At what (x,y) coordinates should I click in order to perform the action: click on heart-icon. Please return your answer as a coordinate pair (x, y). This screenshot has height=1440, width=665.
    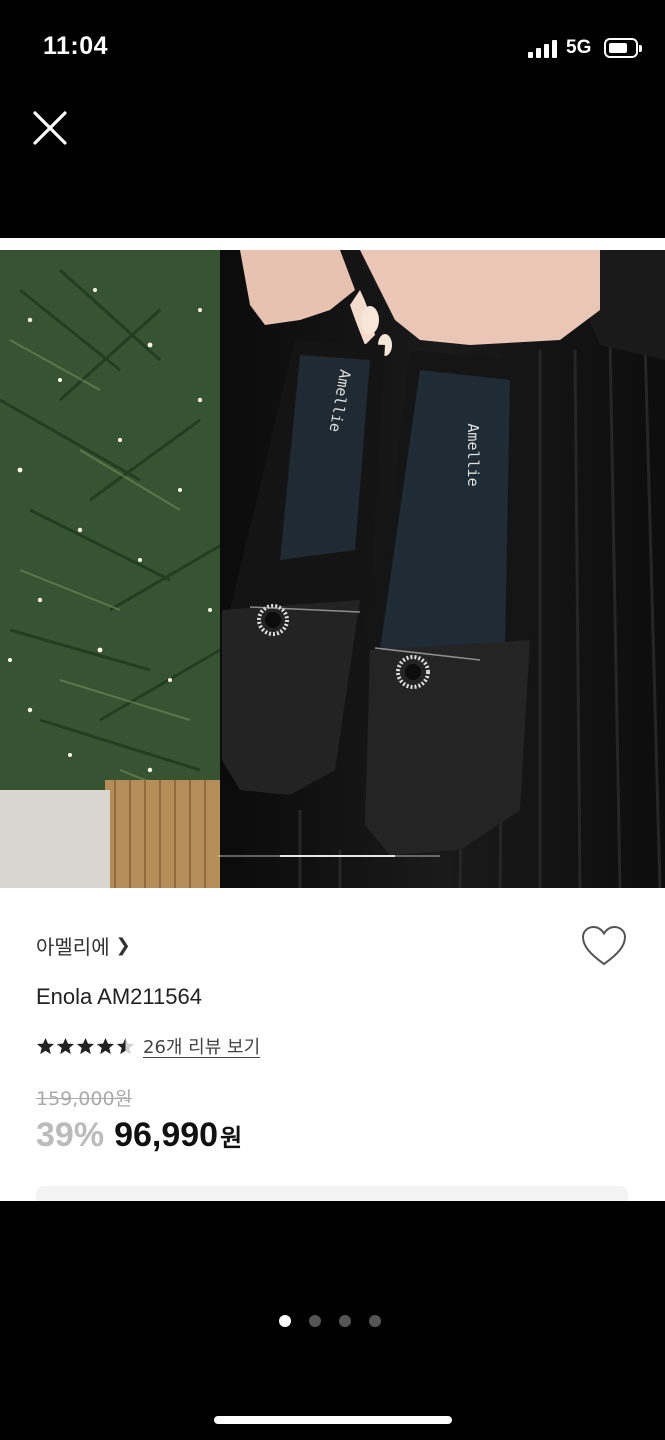
    Looking at the image, I should click on (604, 945).